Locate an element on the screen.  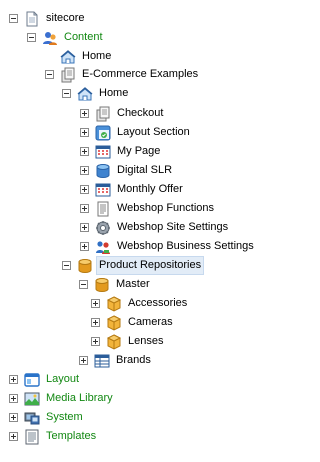
tree-node-webshop-site-settings: Webshop Site Settings is located at coordinates (155, 227).